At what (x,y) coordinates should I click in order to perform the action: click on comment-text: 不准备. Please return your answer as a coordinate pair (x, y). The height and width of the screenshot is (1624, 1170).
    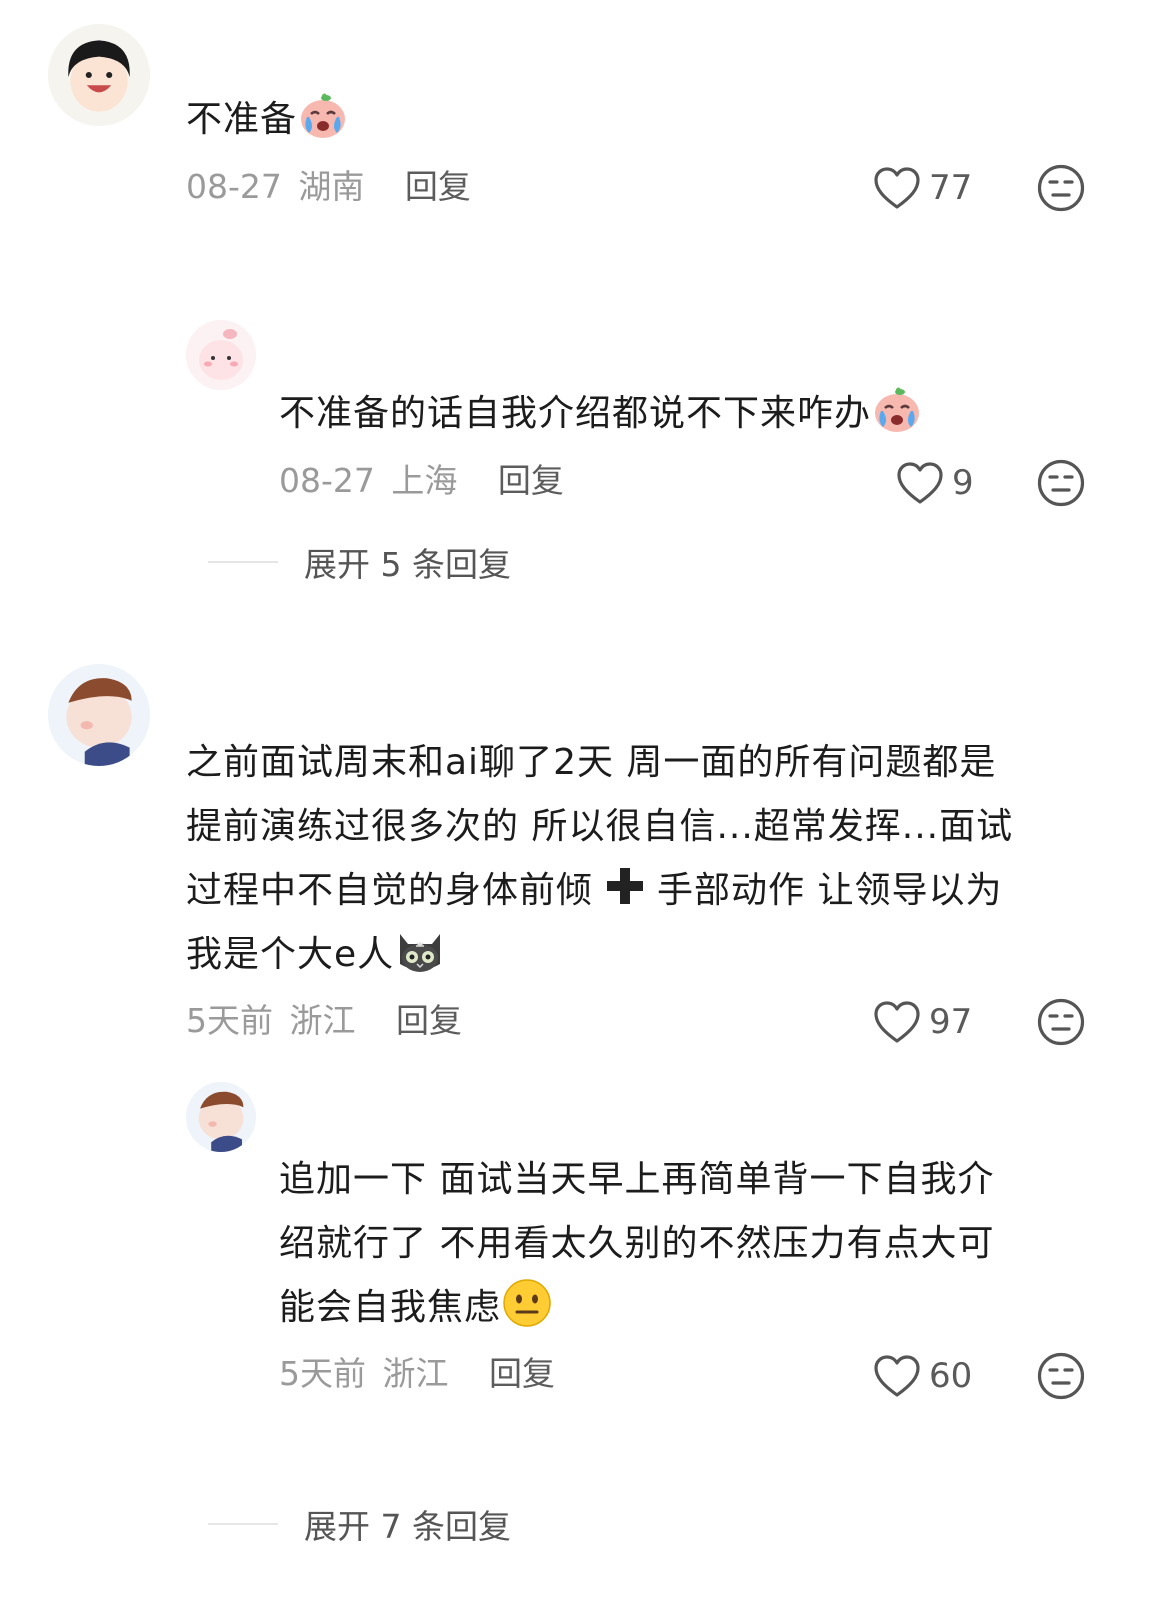
    Looking at the image, I should click on (267, 120).